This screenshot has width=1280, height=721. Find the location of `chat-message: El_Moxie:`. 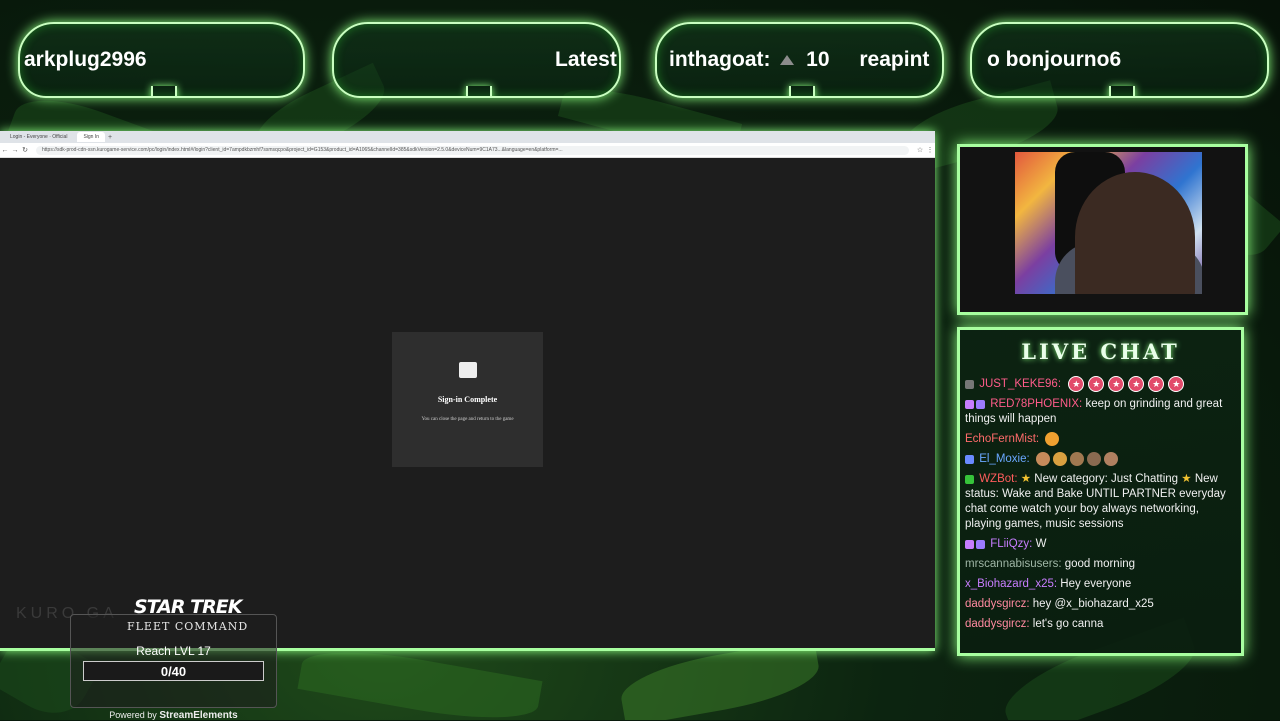

chat-message: El_Moxie: is located at coordinates (1100, 459).